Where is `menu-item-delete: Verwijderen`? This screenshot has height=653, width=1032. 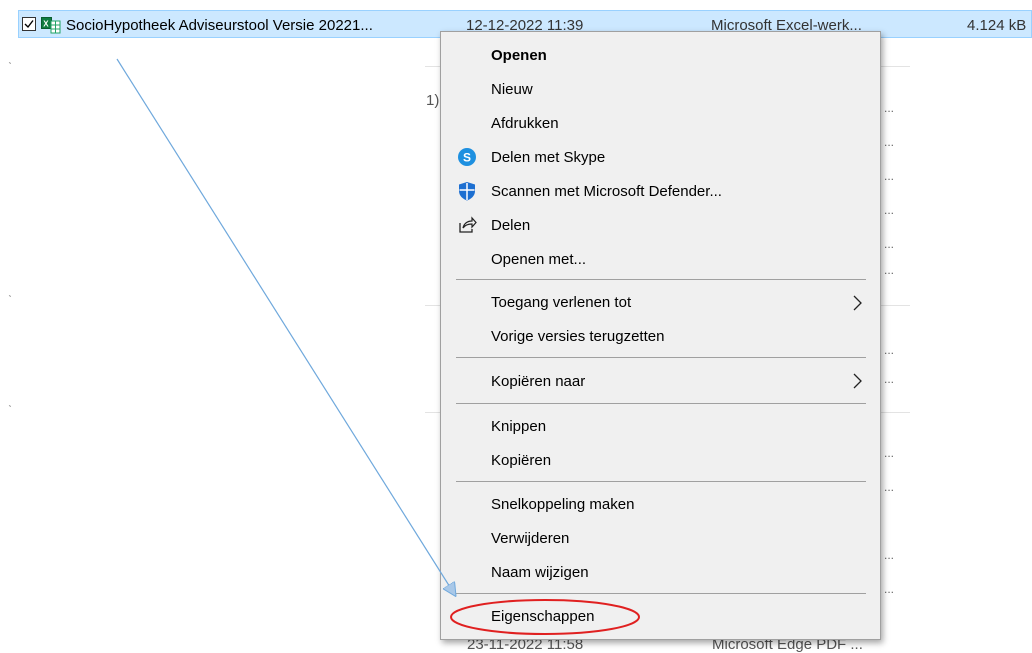 menu-item-delete: Verwijderen is located at coordinates (530, 539).